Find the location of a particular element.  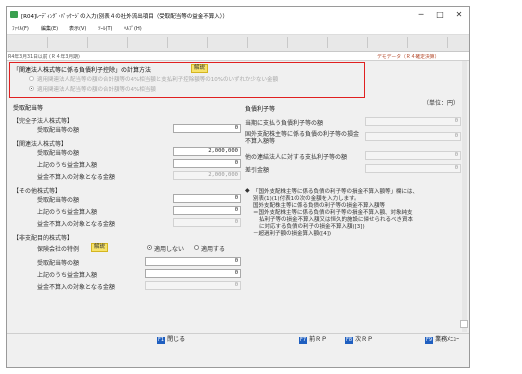

info-bar: R4年3月31日以前 (Ｒ４年3月期) デモデータ（Ｒ４確定決算） is located at coordinates (238, 56).